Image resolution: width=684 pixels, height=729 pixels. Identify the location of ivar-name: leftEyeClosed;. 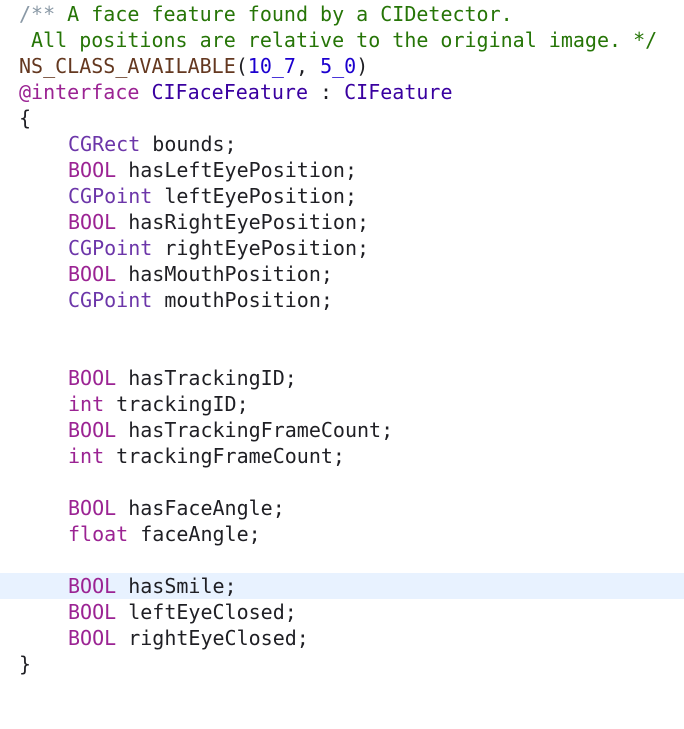
(206, 612).